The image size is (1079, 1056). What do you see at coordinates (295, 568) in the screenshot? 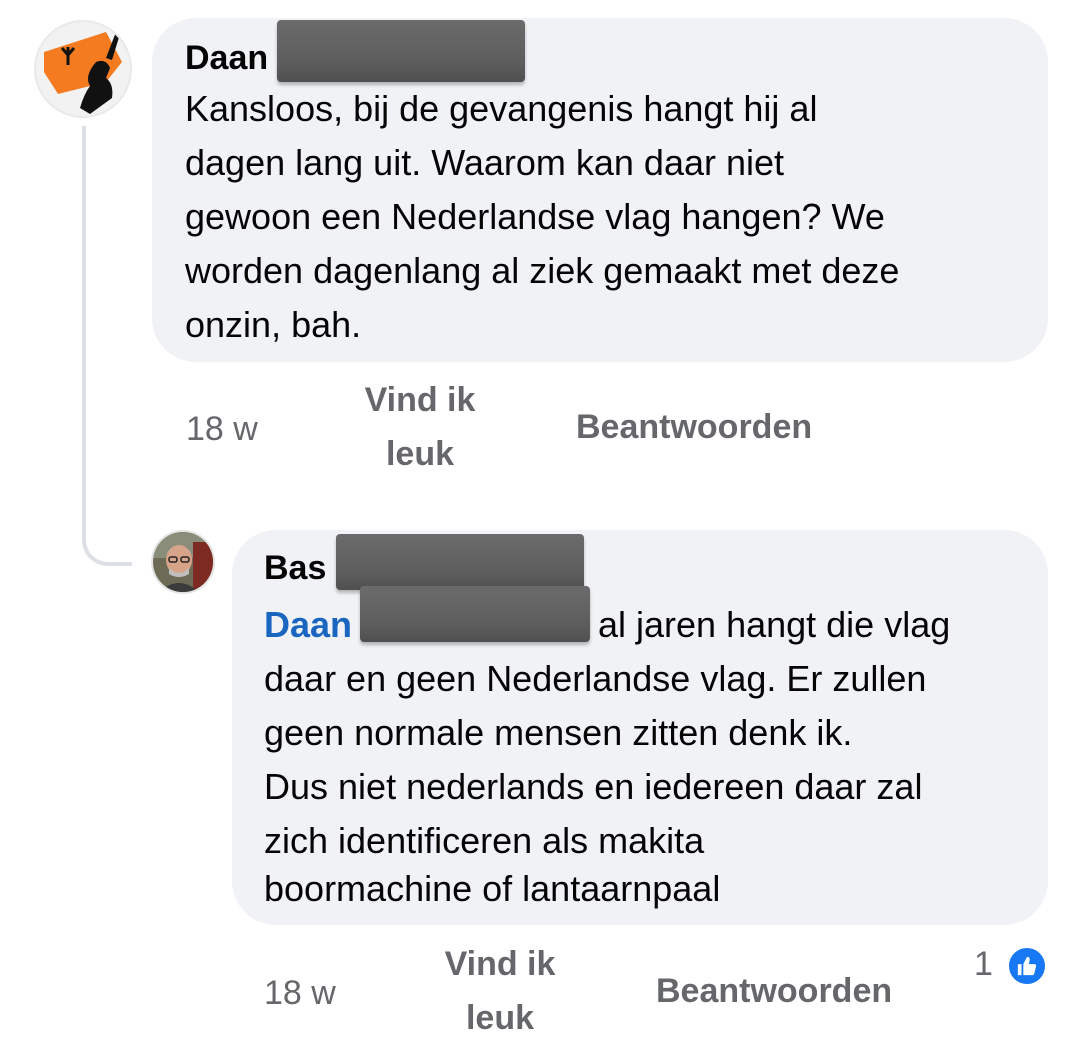
I see `comment-author: Bas` at bounding box center [295, 568].